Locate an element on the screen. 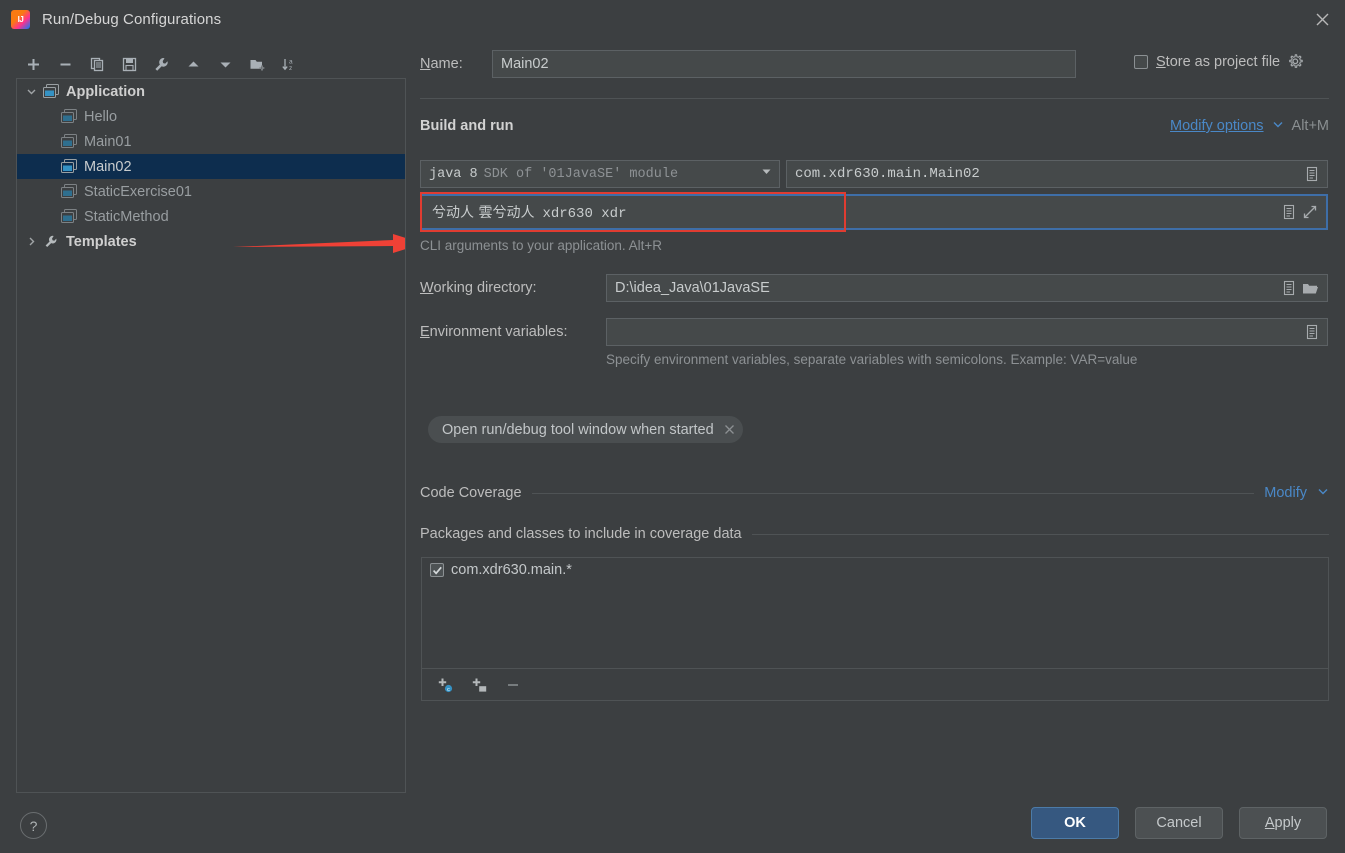 This screenshot has height=853, width=1345. environment-variables-mnemonic: E is located at coordinates (425, 332).